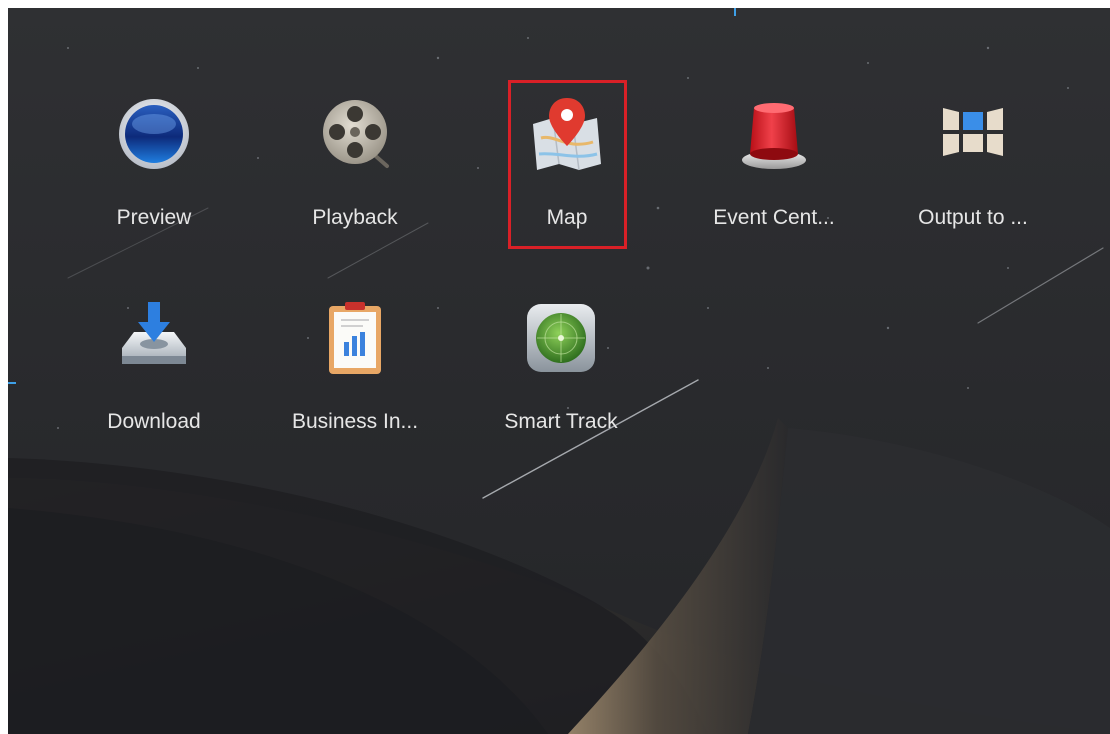 The height and width of the screenshot is (734, 1110). What do you see at coordinates (561, 393) in the screenshot?
I see `app-tile-smart-track: Smart Track` at bounding box center [561, 393].